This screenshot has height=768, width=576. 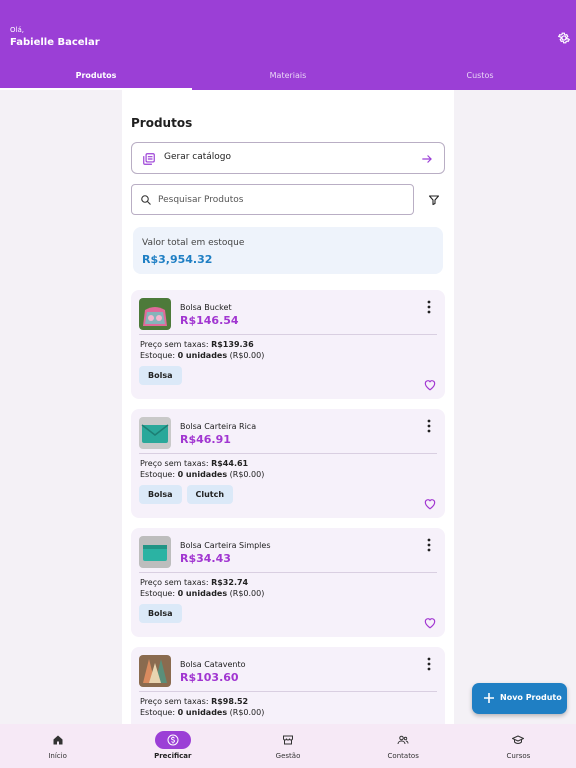 I want to click on generate-catalog-button: Gerar catálogo, so click(x=288, y=158).